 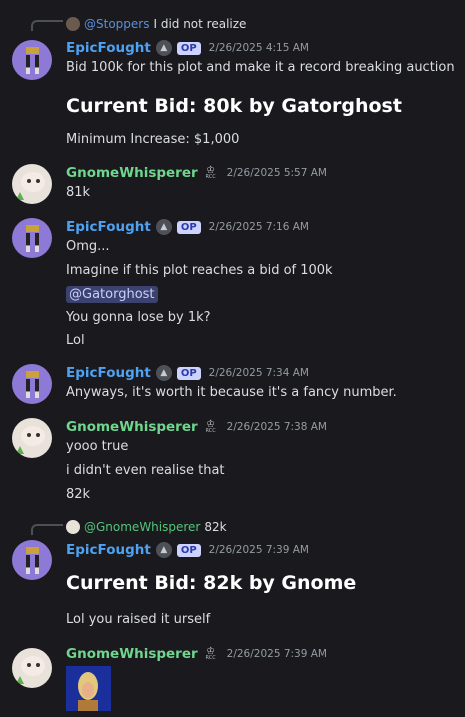 I want to click on attachment-image, so click(x=88, y=688).